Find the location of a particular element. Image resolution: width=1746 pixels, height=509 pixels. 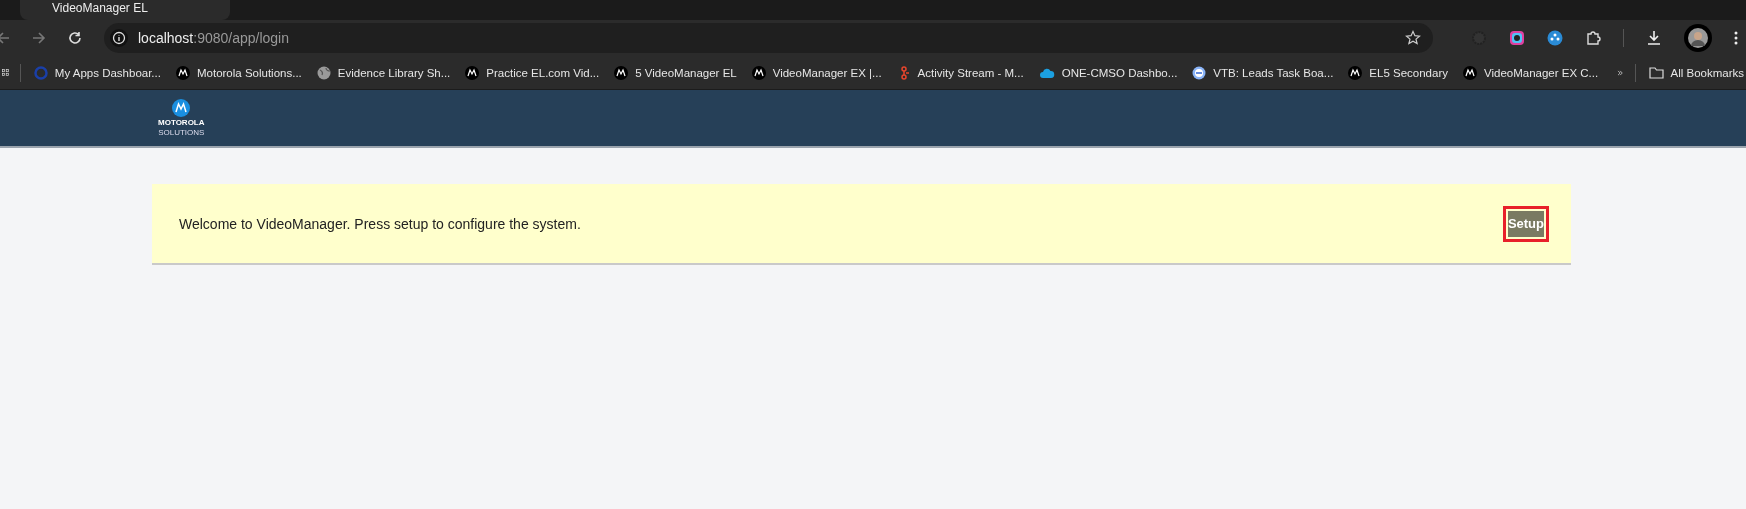

bookmark: EL5 Secondary is located at coordinates (1398, 72).